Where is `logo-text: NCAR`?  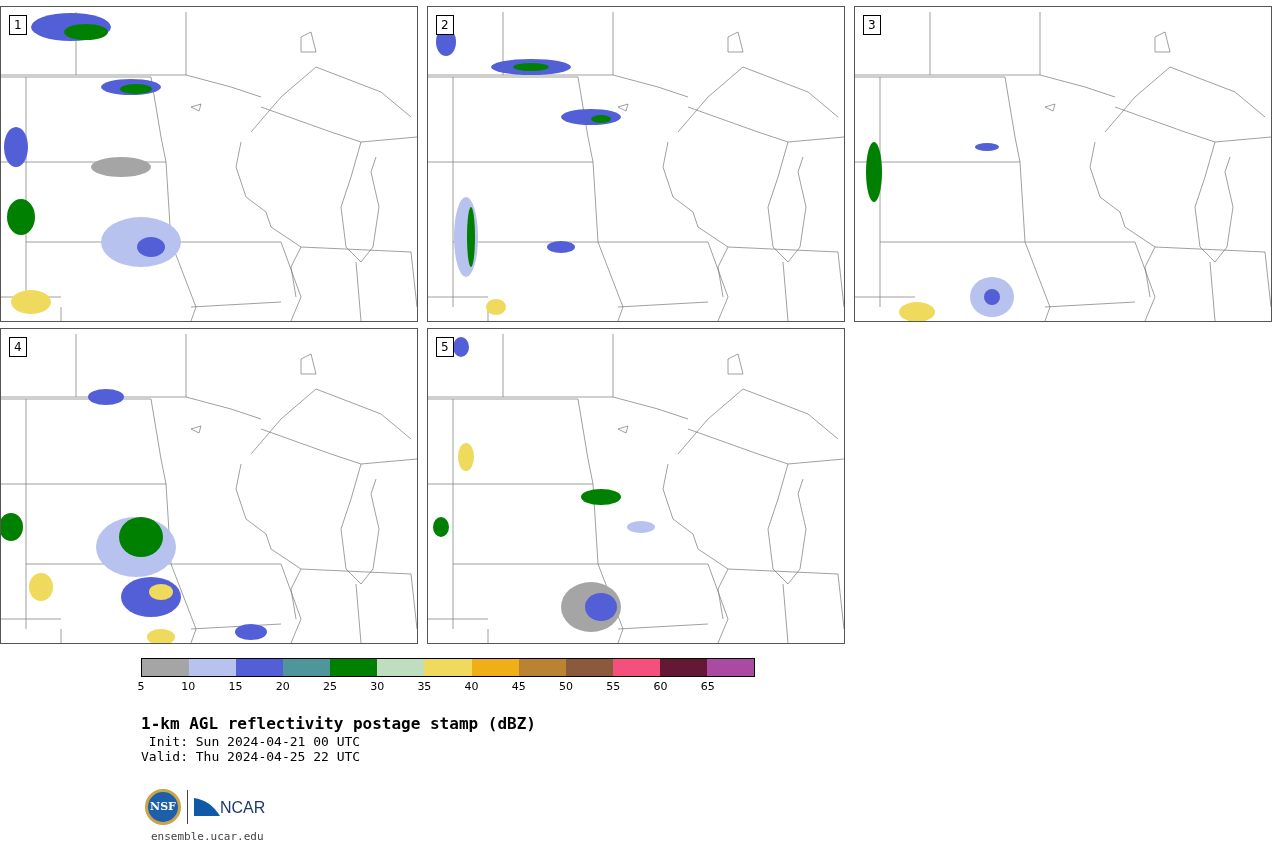 logo-text: NCAR is located at coordinates (243, 808).